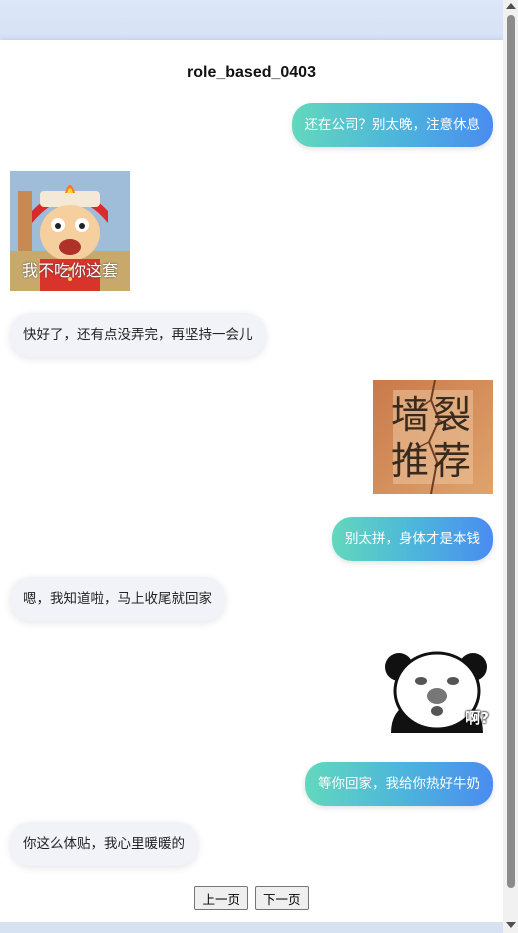 The width and height of the screenshot is (518, 933). I want to click on top-background, so click(259, 20).